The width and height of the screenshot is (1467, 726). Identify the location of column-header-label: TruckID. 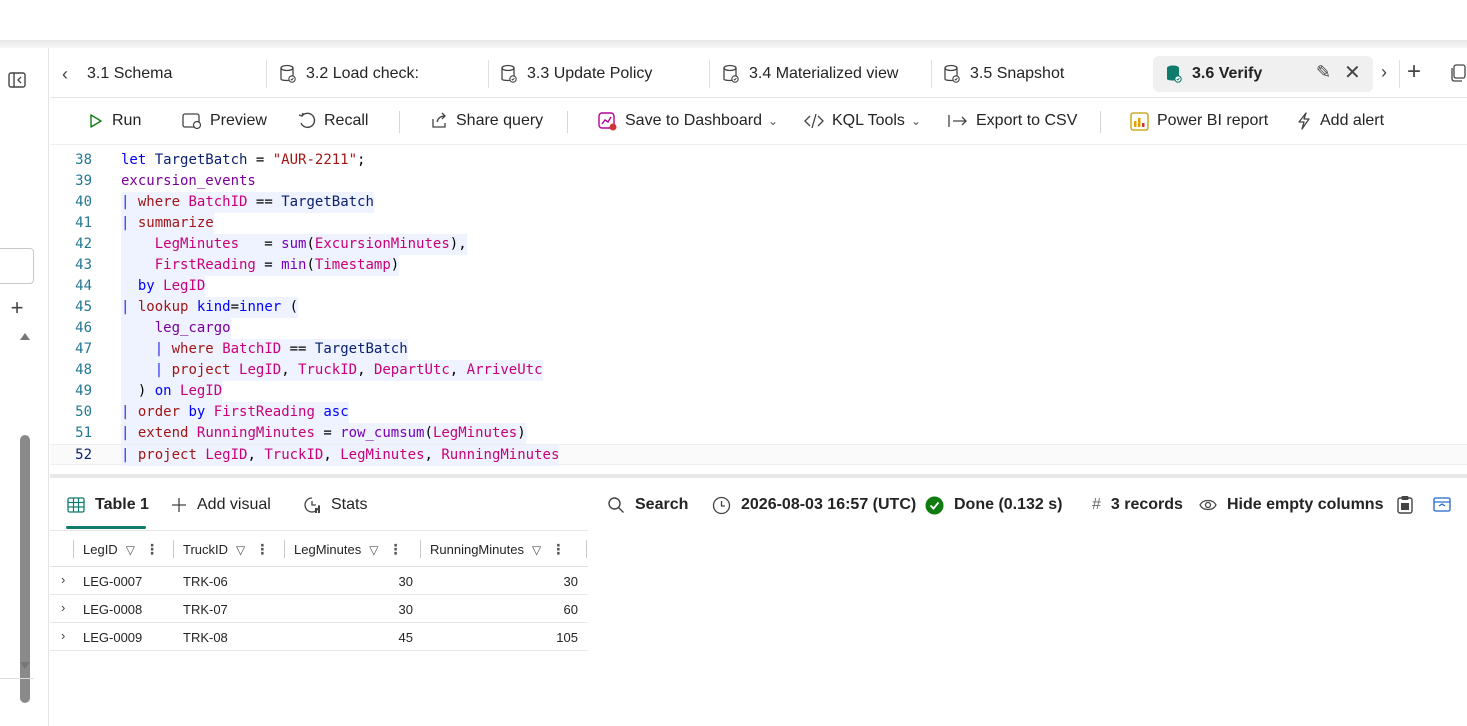
(206, 549).